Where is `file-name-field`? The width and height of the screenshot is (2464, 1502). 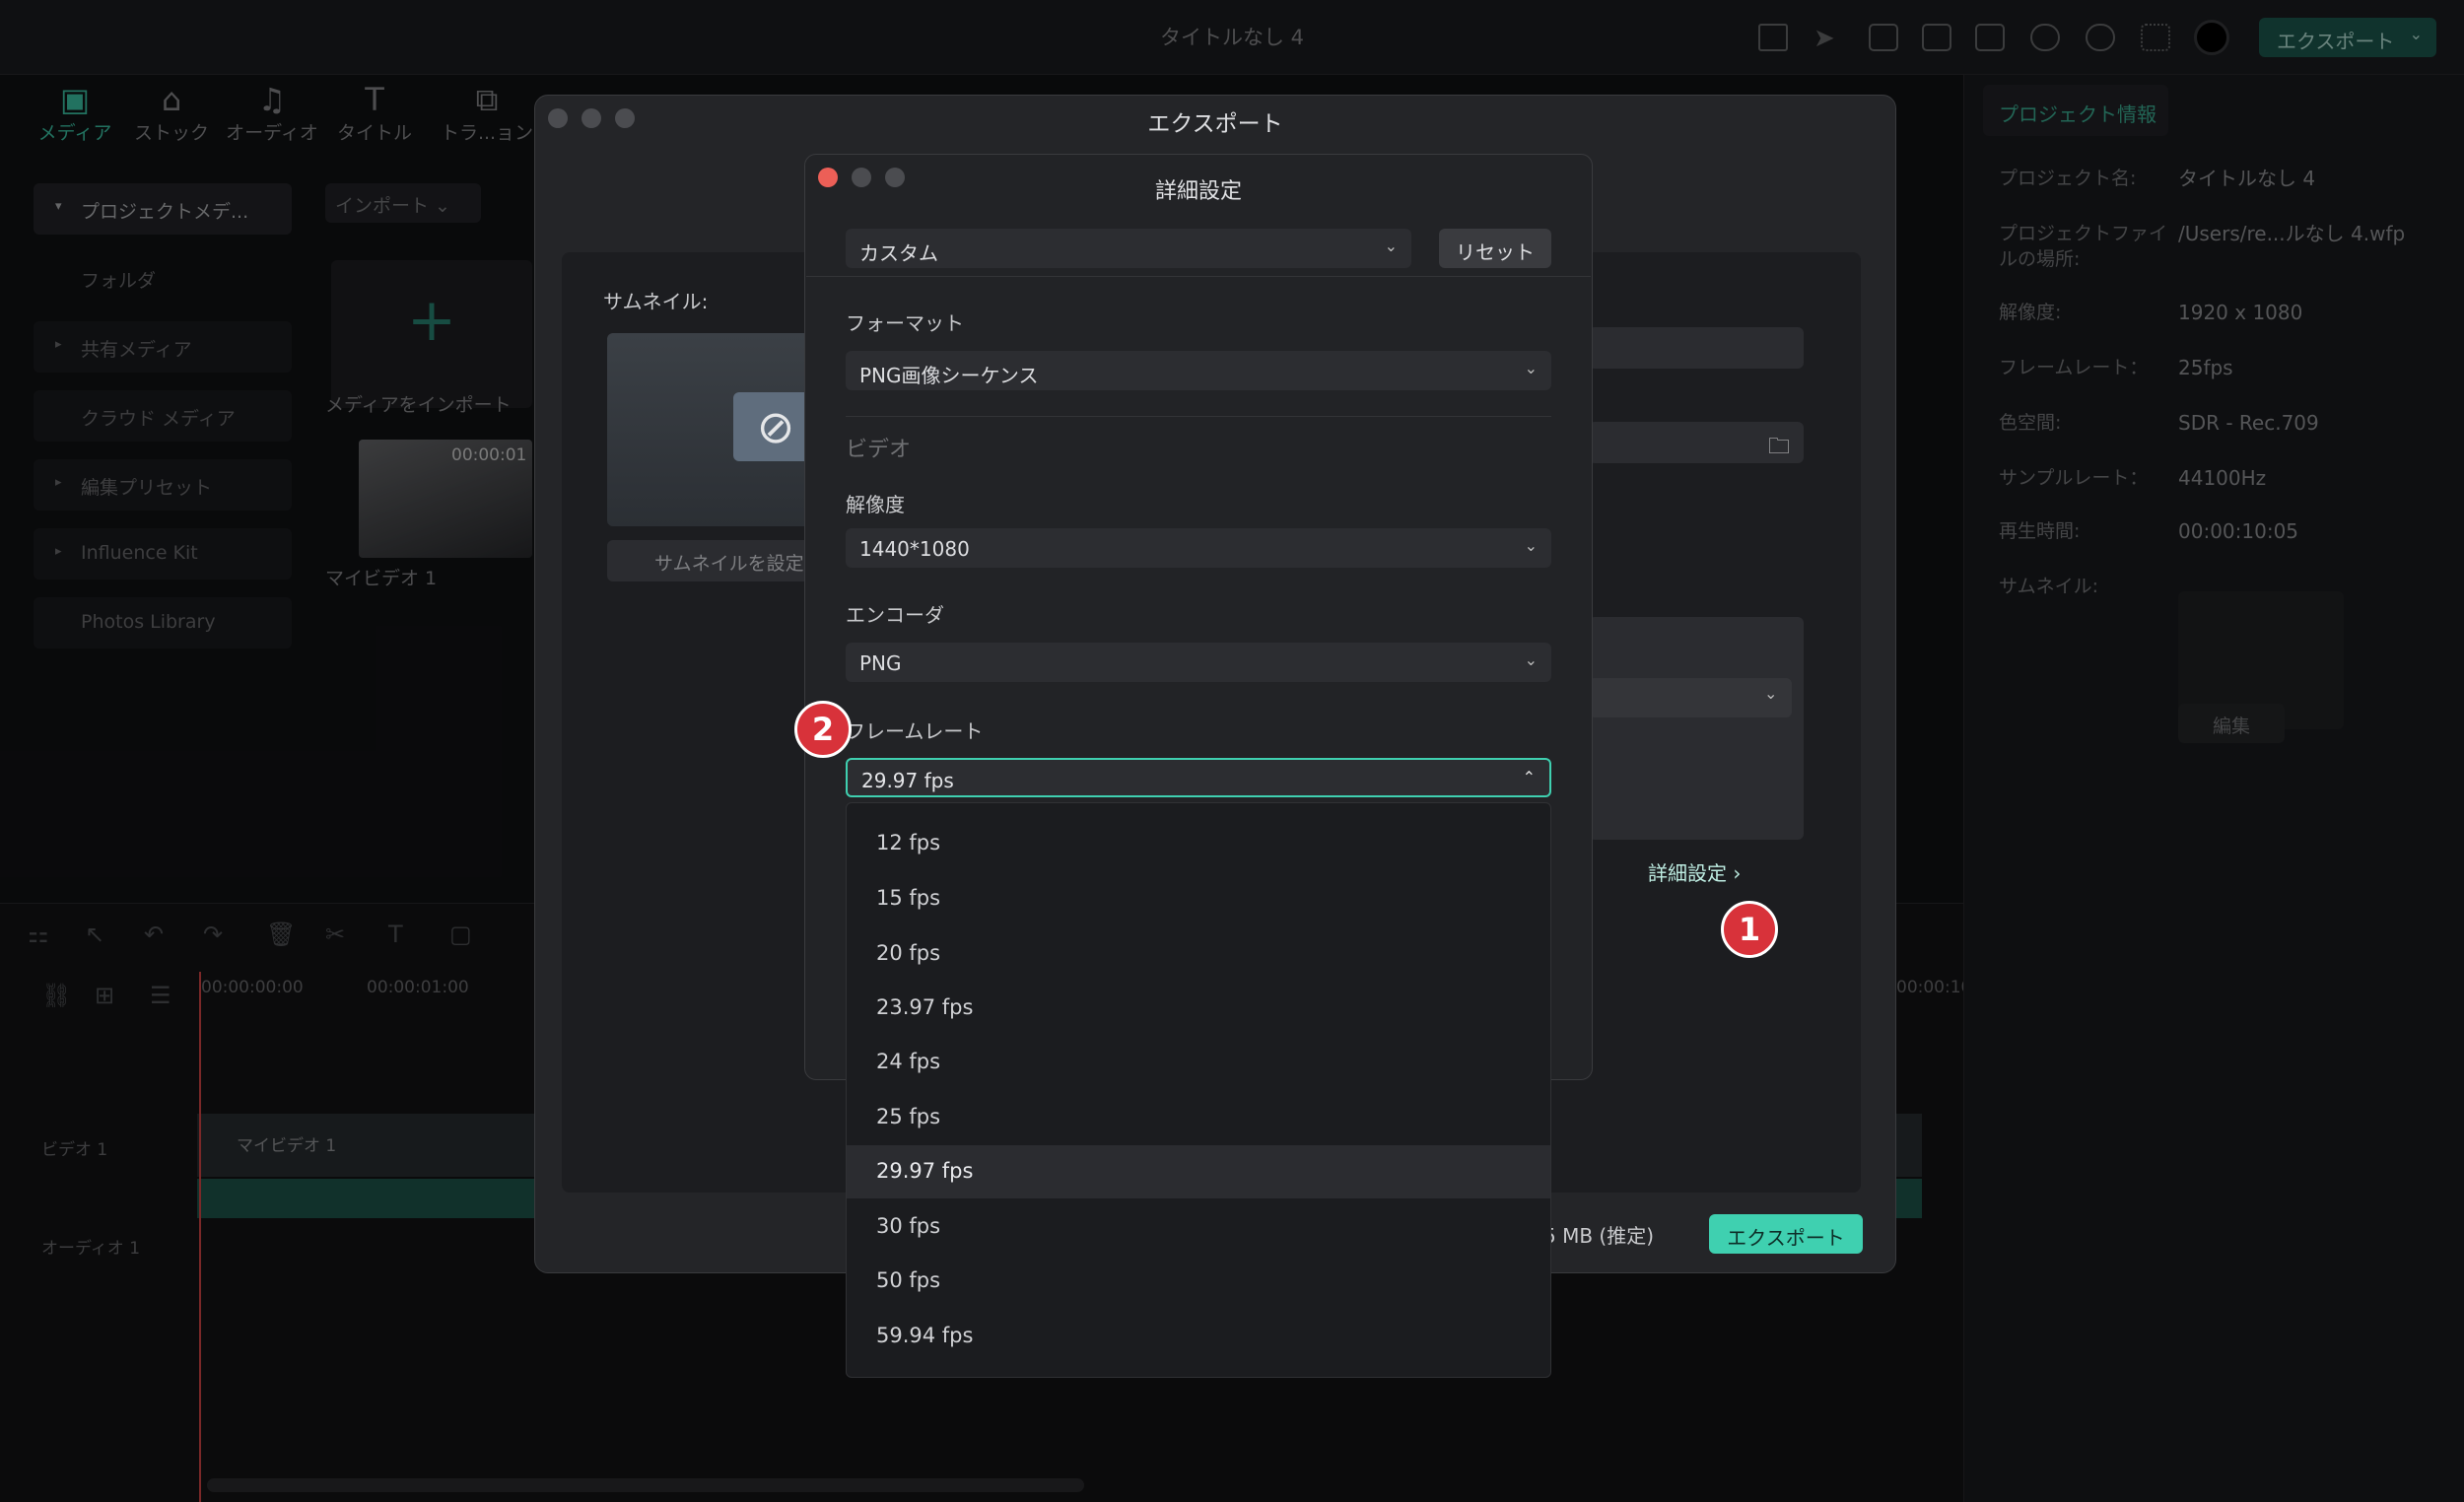
file-name-field is located at coordinates (1696, 348).